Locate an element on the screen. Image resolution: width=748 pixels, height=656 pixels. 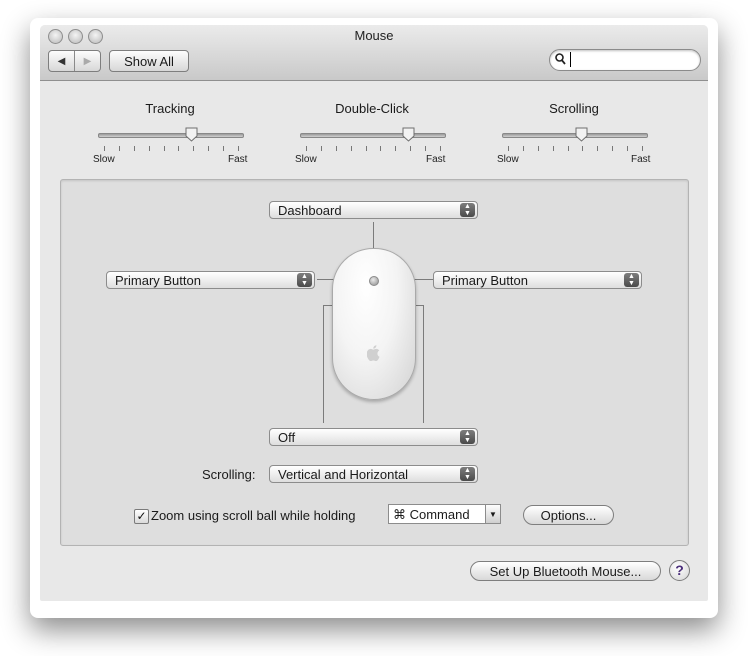
zoom-checkbox-label: Zoom using scroll ball while holding is located at coordinates (253, 515).